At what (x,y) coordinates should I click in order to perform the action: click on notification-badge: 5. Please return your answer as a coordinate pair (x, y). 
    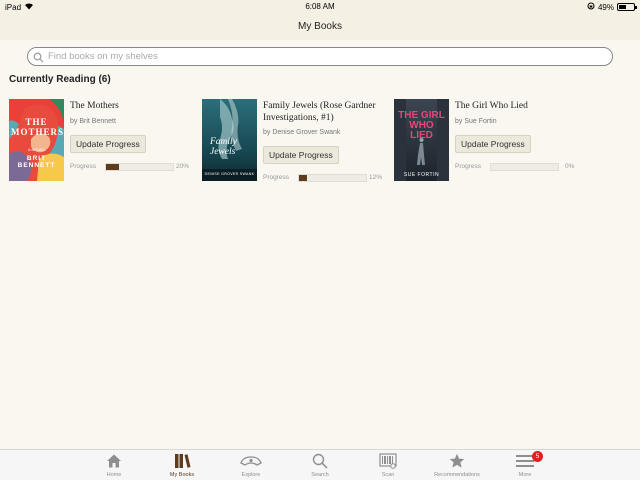
    Looking at the image, I should click on (537, 456).